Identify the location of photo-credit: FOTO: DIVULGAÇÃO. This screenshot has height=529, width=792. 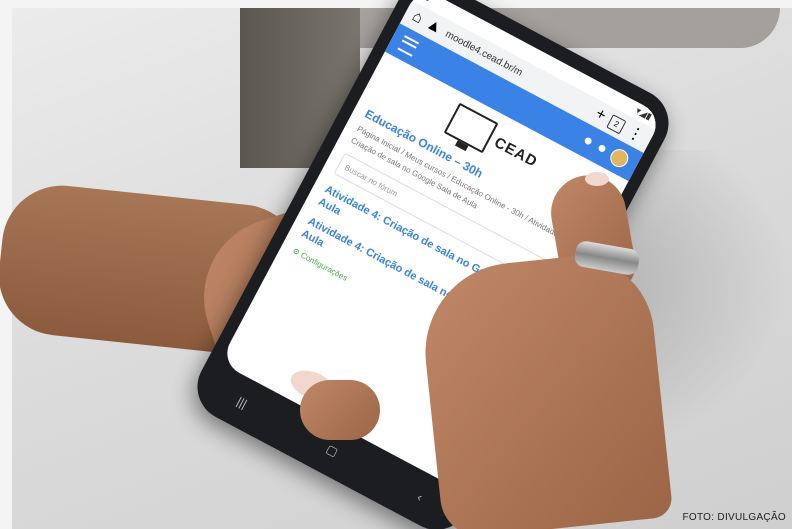
(734, 517).